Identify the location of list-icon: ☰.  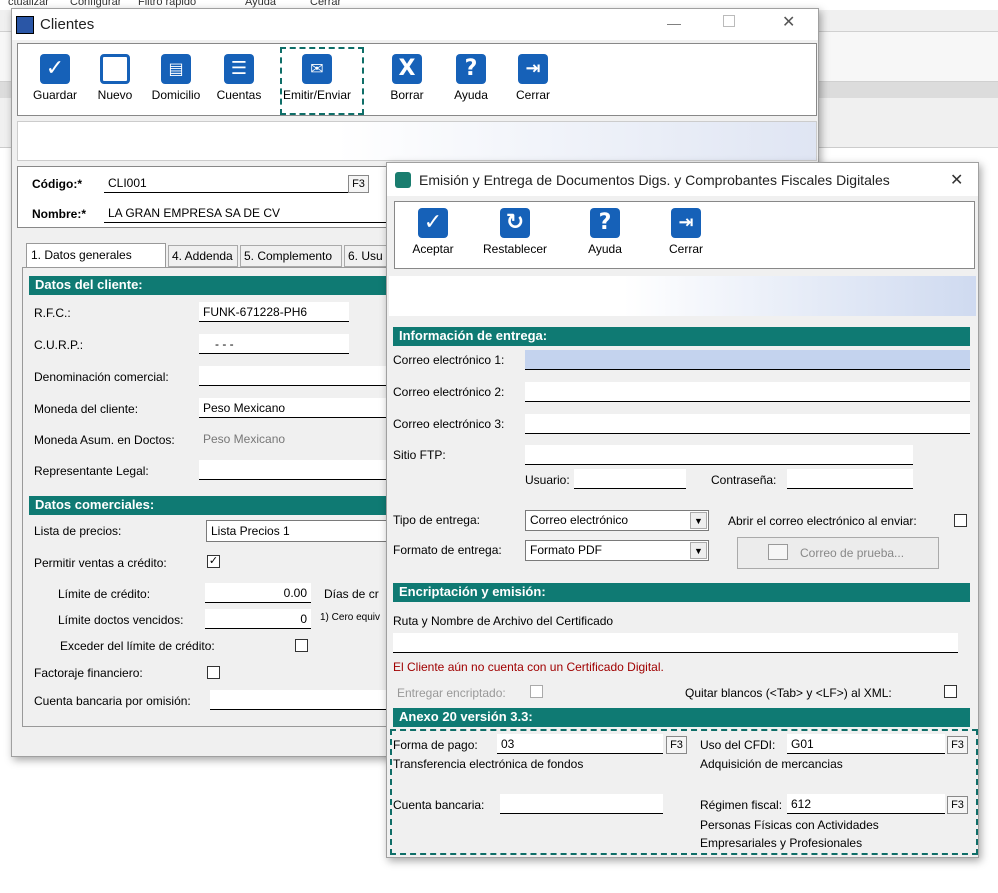
(239, 69).